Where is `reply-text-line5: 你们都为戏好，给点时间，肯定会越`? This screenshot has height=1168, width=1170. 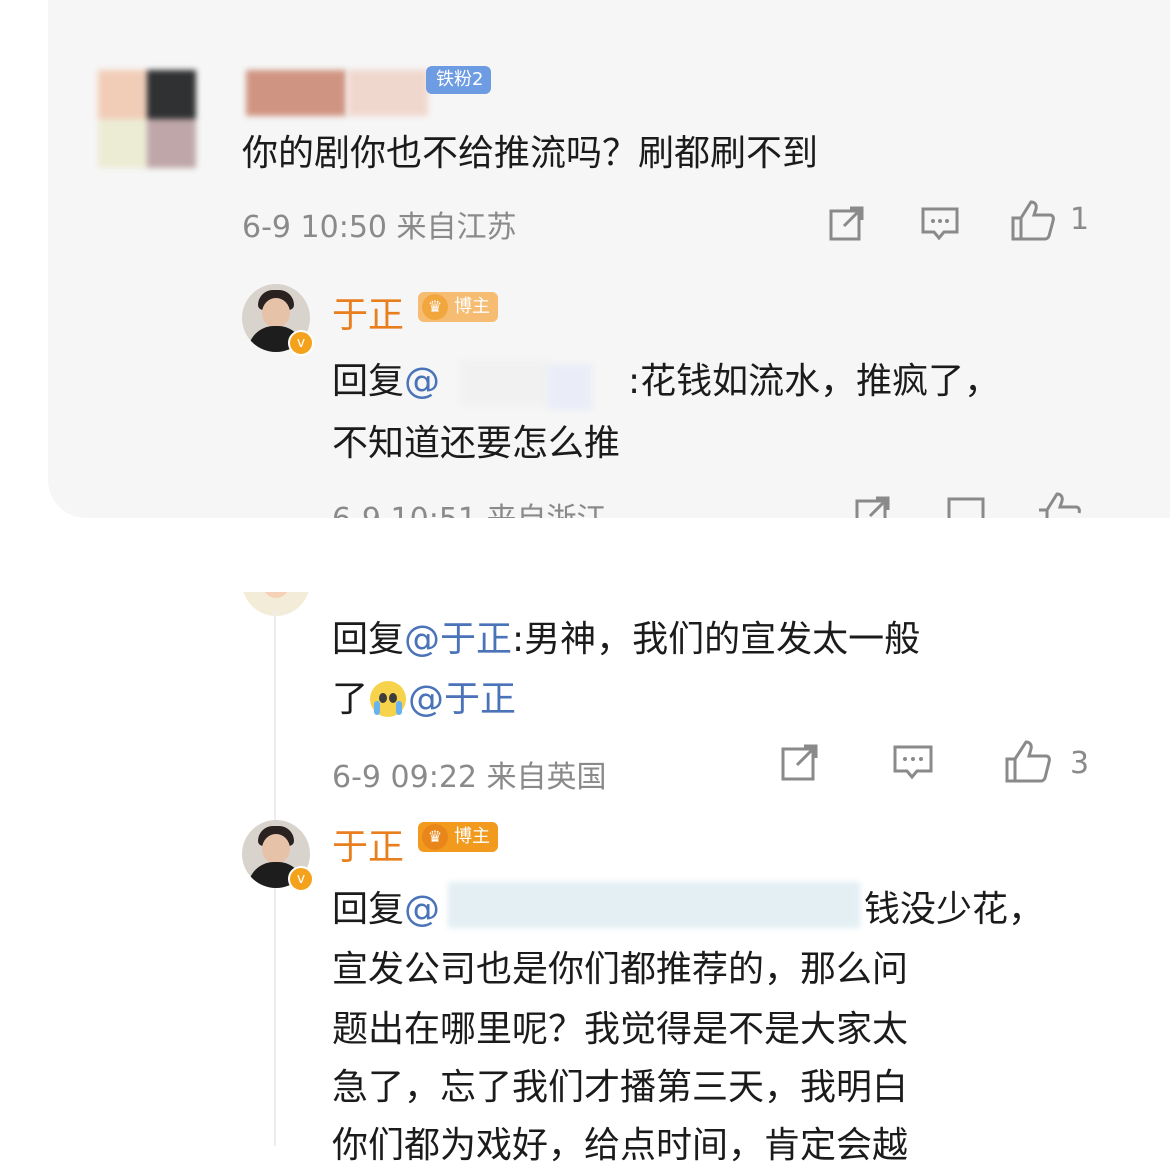 reply-text-line5: 你们都为戏好，给点时间，肯定会越 is located at coordinates (620, 1145).